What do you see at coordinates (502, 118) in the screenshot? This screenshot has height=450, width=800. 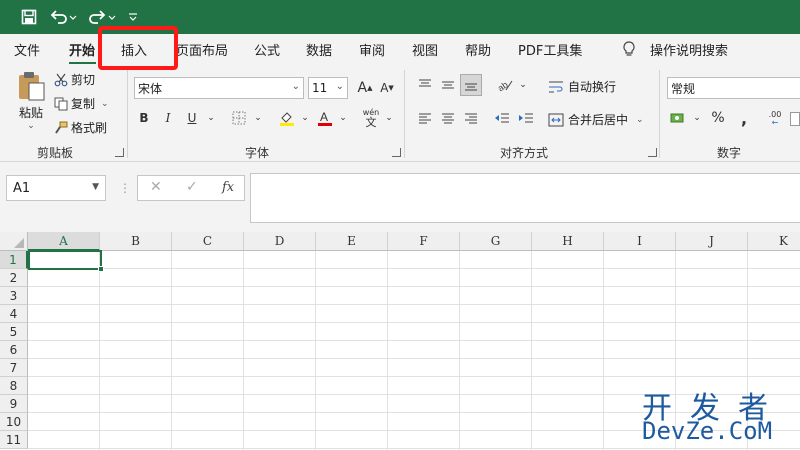 I see `decrease-indent-icon` at bounding box center [502, 118].